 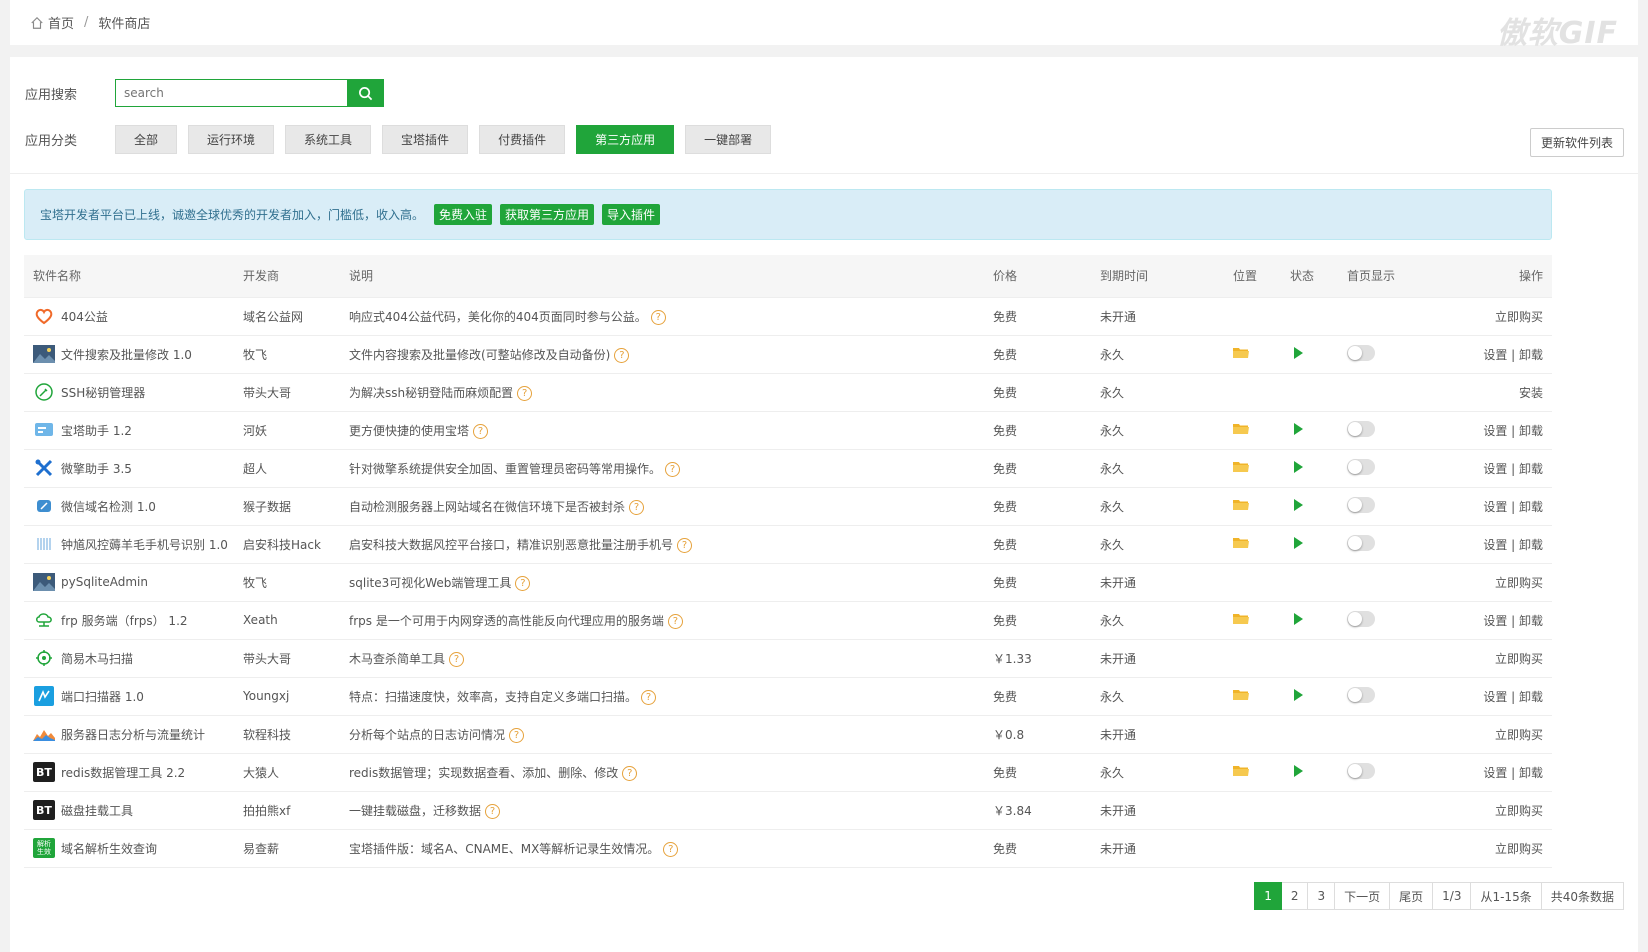 I want to click on home-icon, so click(x=37, y=23).